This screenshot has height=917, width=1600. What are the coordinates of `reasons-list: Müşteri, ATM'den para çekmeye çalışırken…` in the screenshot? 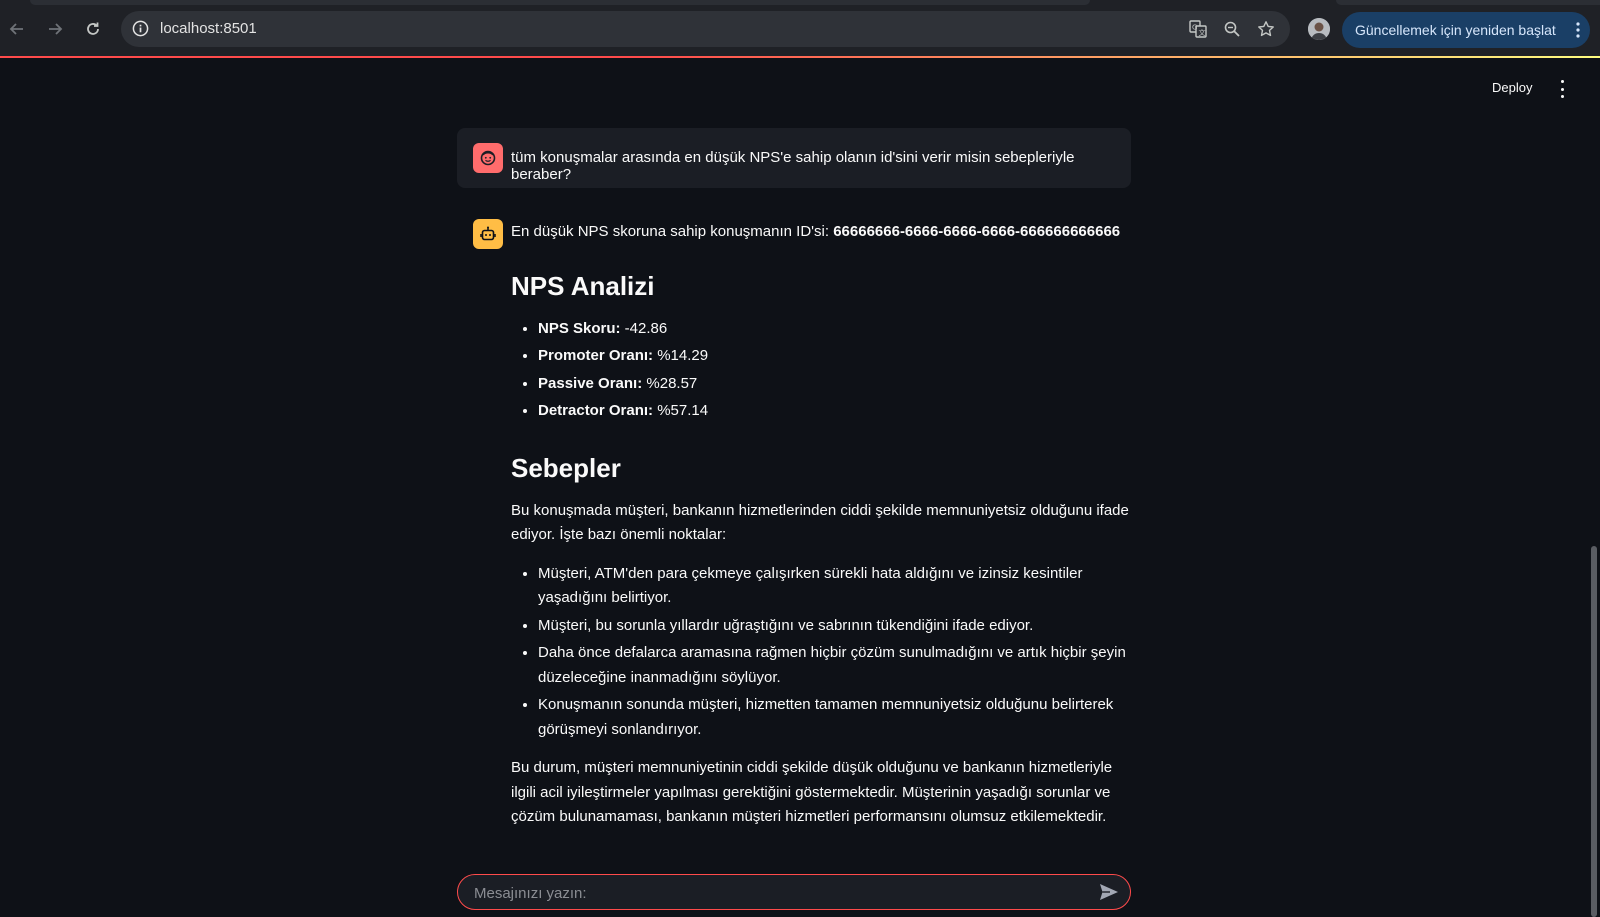 It's located at (822, 652).